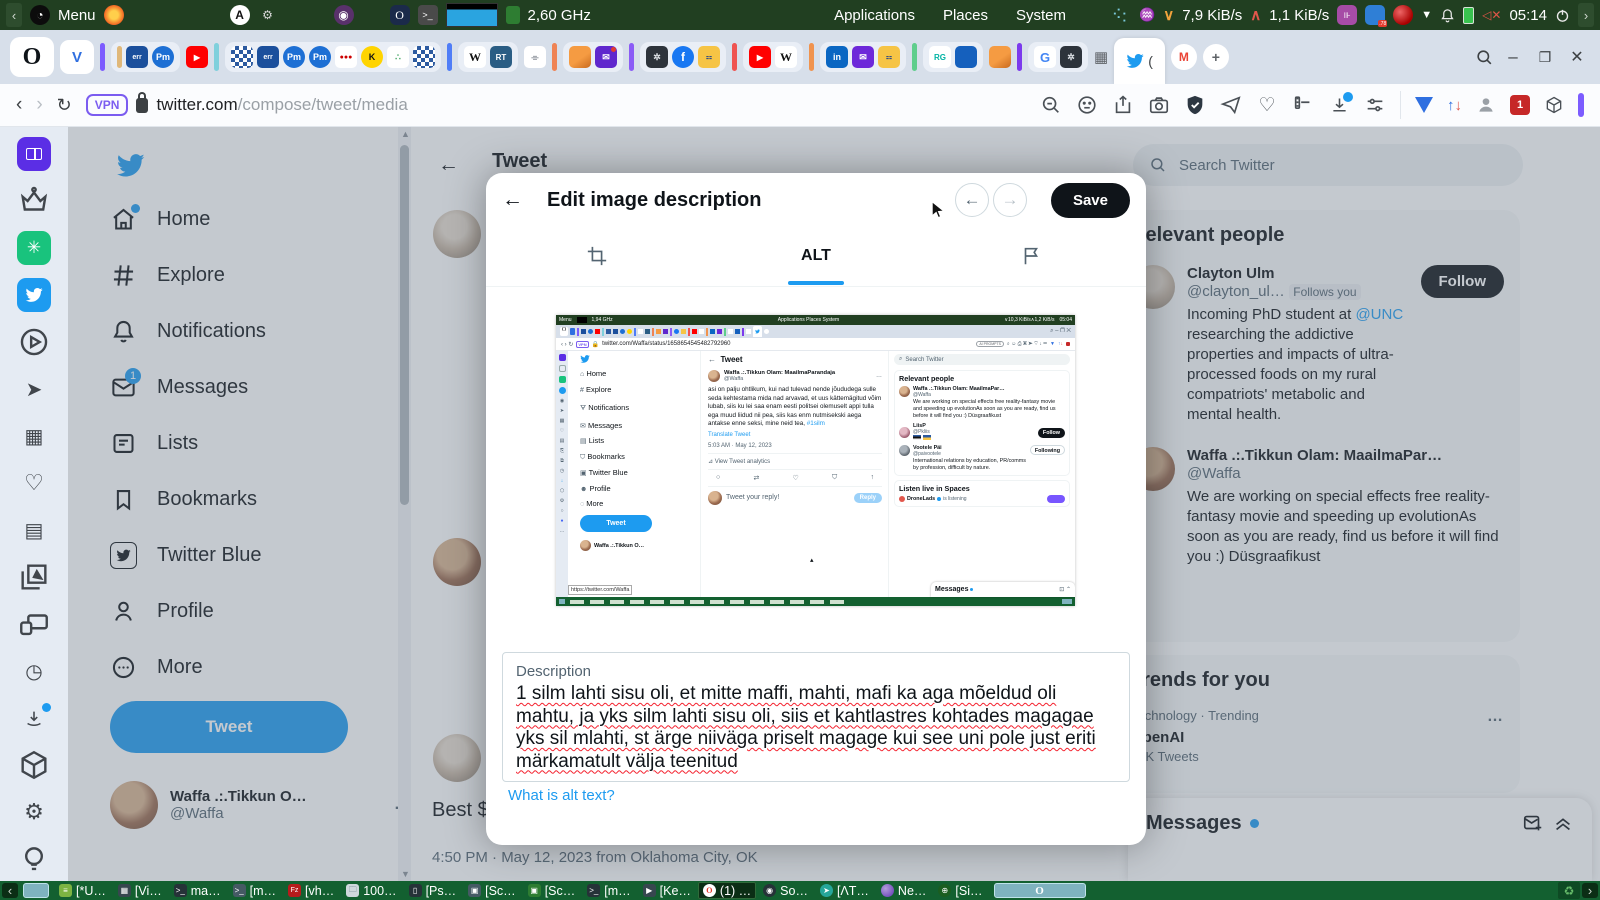 Image resolution: width=1600 pixels, height=900 pixels. I want to click on tab-group-bar-green, so click(914, 57).